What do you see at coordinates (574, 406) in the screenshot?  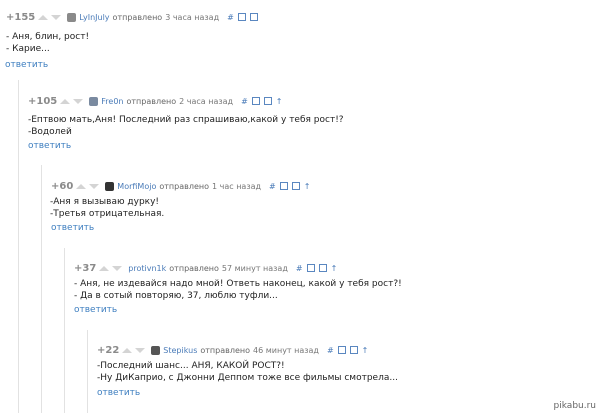 I see `watermark: pikabu.ru` at bounding box center [574, 406].